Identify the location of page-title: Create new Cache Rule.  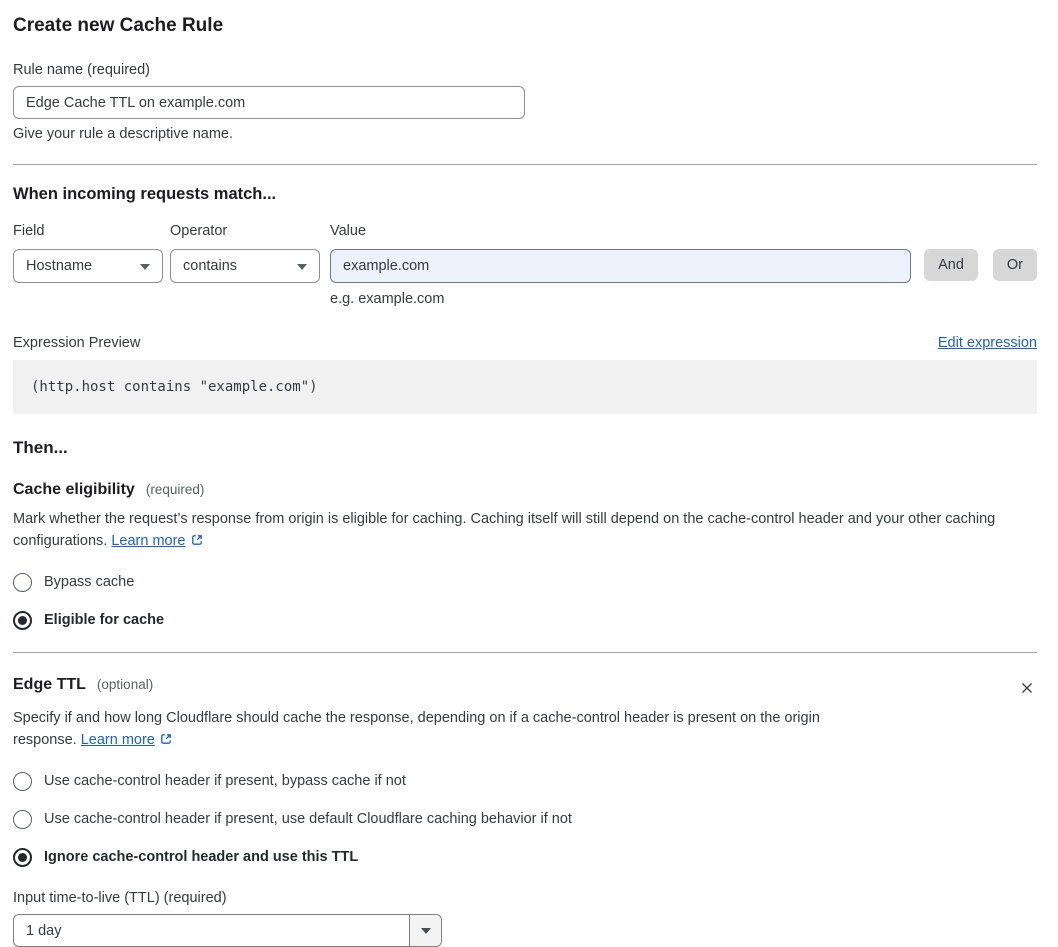
(118, 25).